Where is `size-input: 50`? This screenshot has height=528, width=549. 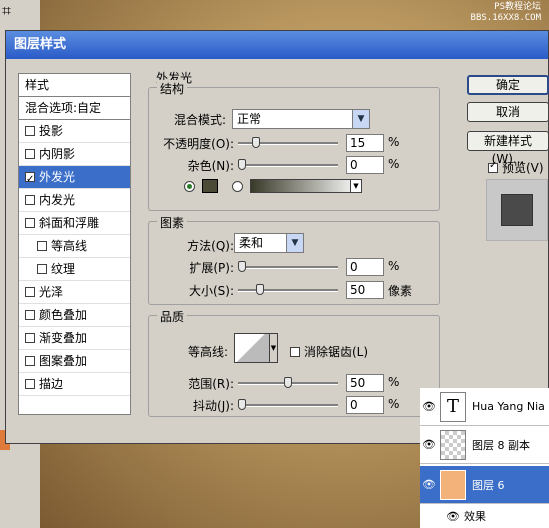
size-input: 50 is located at coordinates (365, 290).